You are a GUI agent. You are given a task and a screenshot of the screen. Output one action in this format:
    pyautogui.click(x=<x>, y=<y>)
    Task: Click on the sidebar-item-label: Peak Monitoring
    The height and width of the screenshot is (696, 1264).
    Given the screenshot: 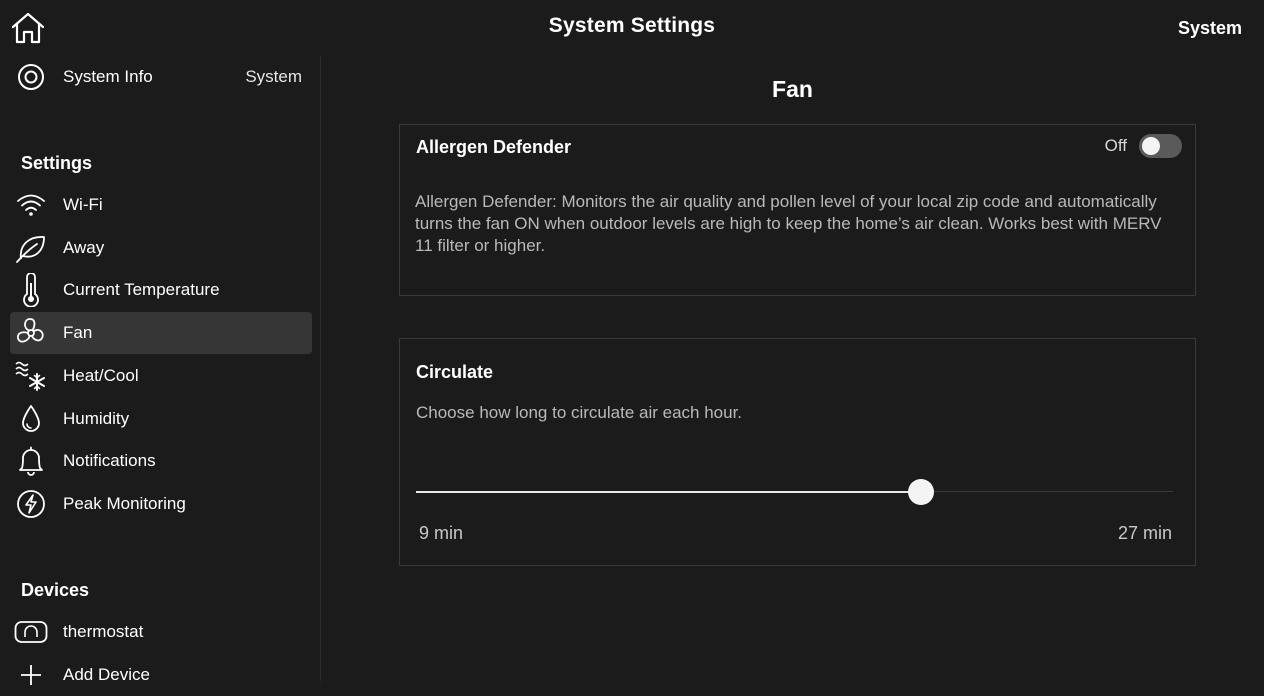 What is the action you would take?
    pyautogui.click(x=124, y=503)
    